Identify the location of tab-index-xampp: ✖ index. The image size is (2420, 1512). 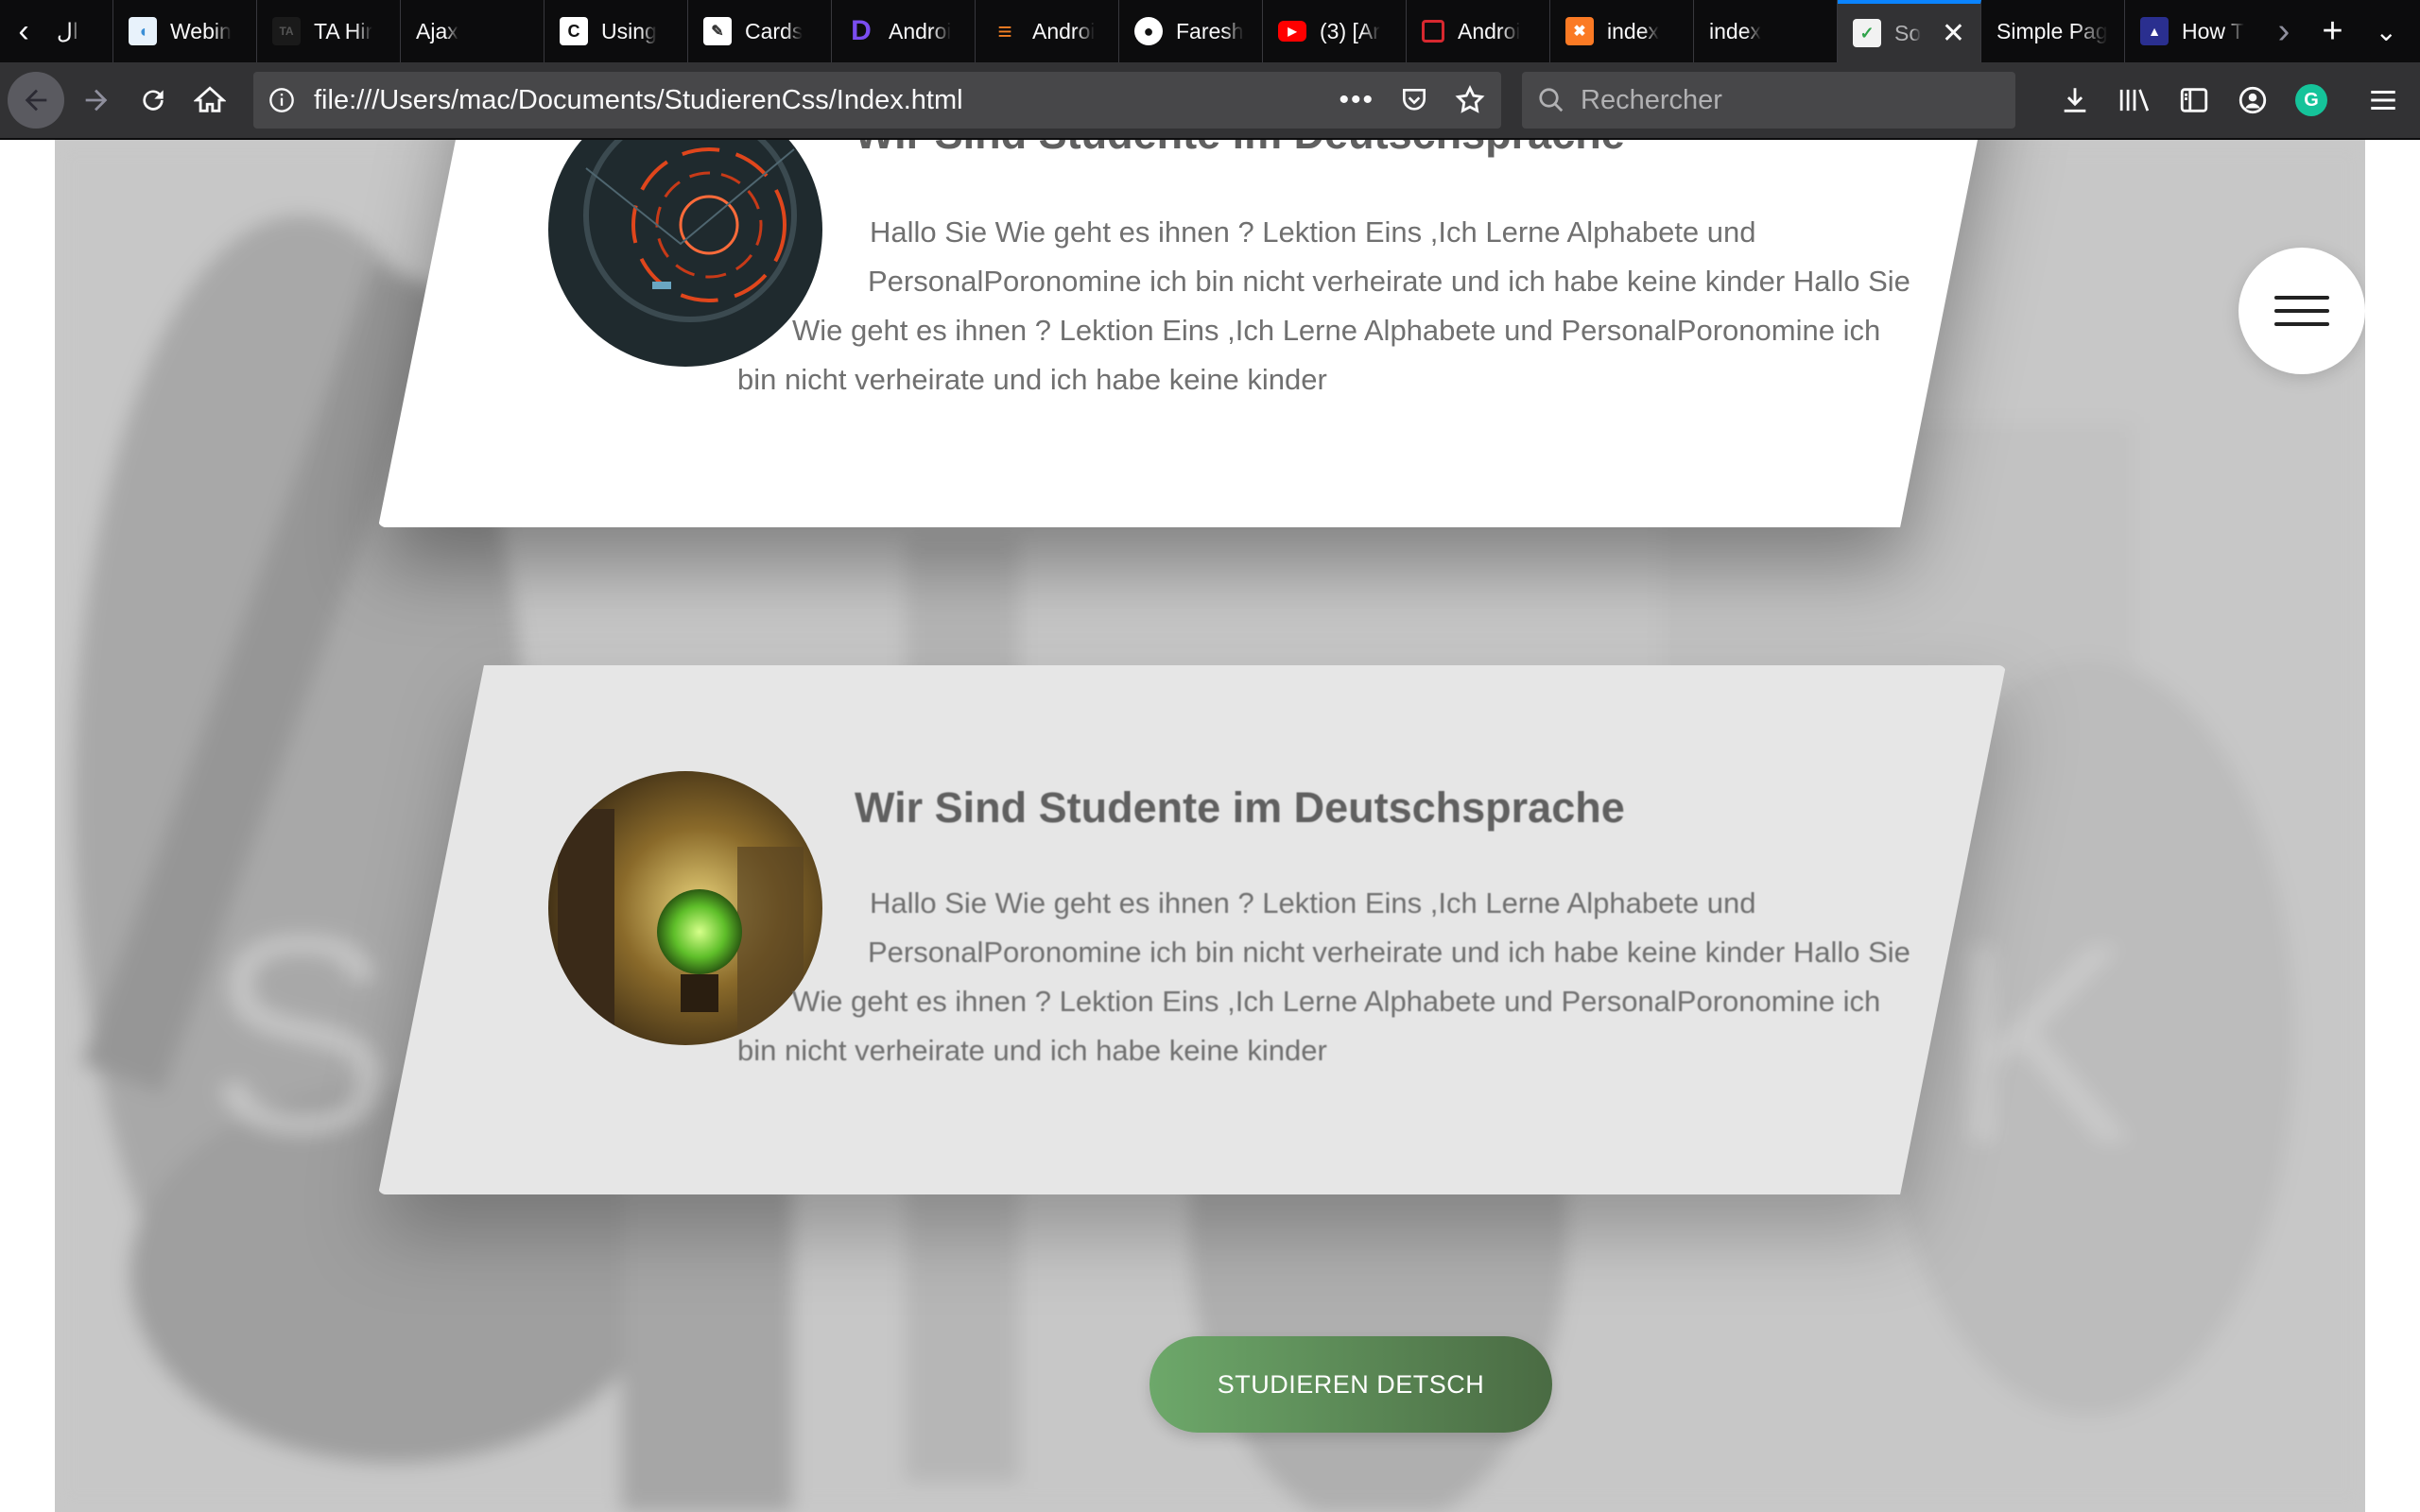
(1622, 31).